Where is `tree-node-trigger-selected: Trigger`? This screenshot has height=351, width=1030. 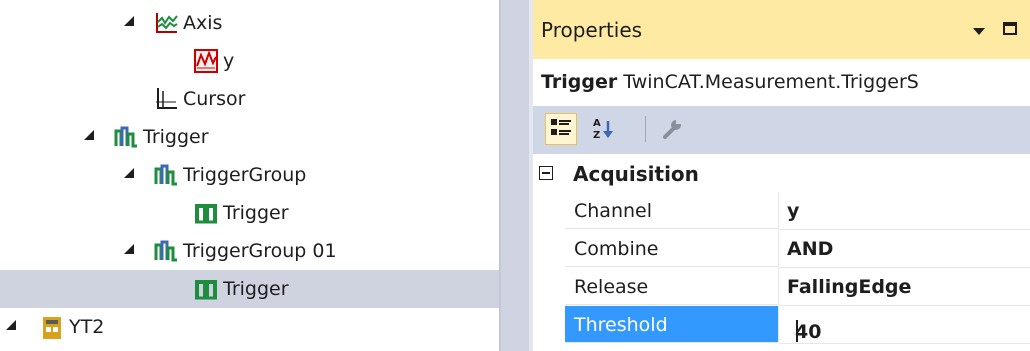 tree-node-trigger-selected: Trigger is located at coordinates (249, 289).